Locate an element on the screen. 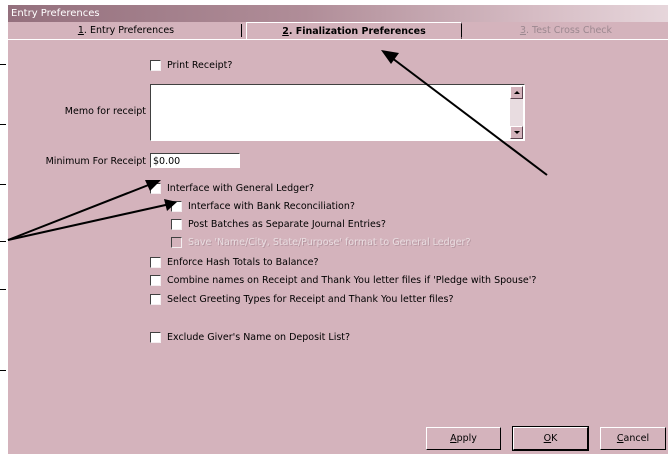  arrow-down-icon is located at coordinates (517, 132).